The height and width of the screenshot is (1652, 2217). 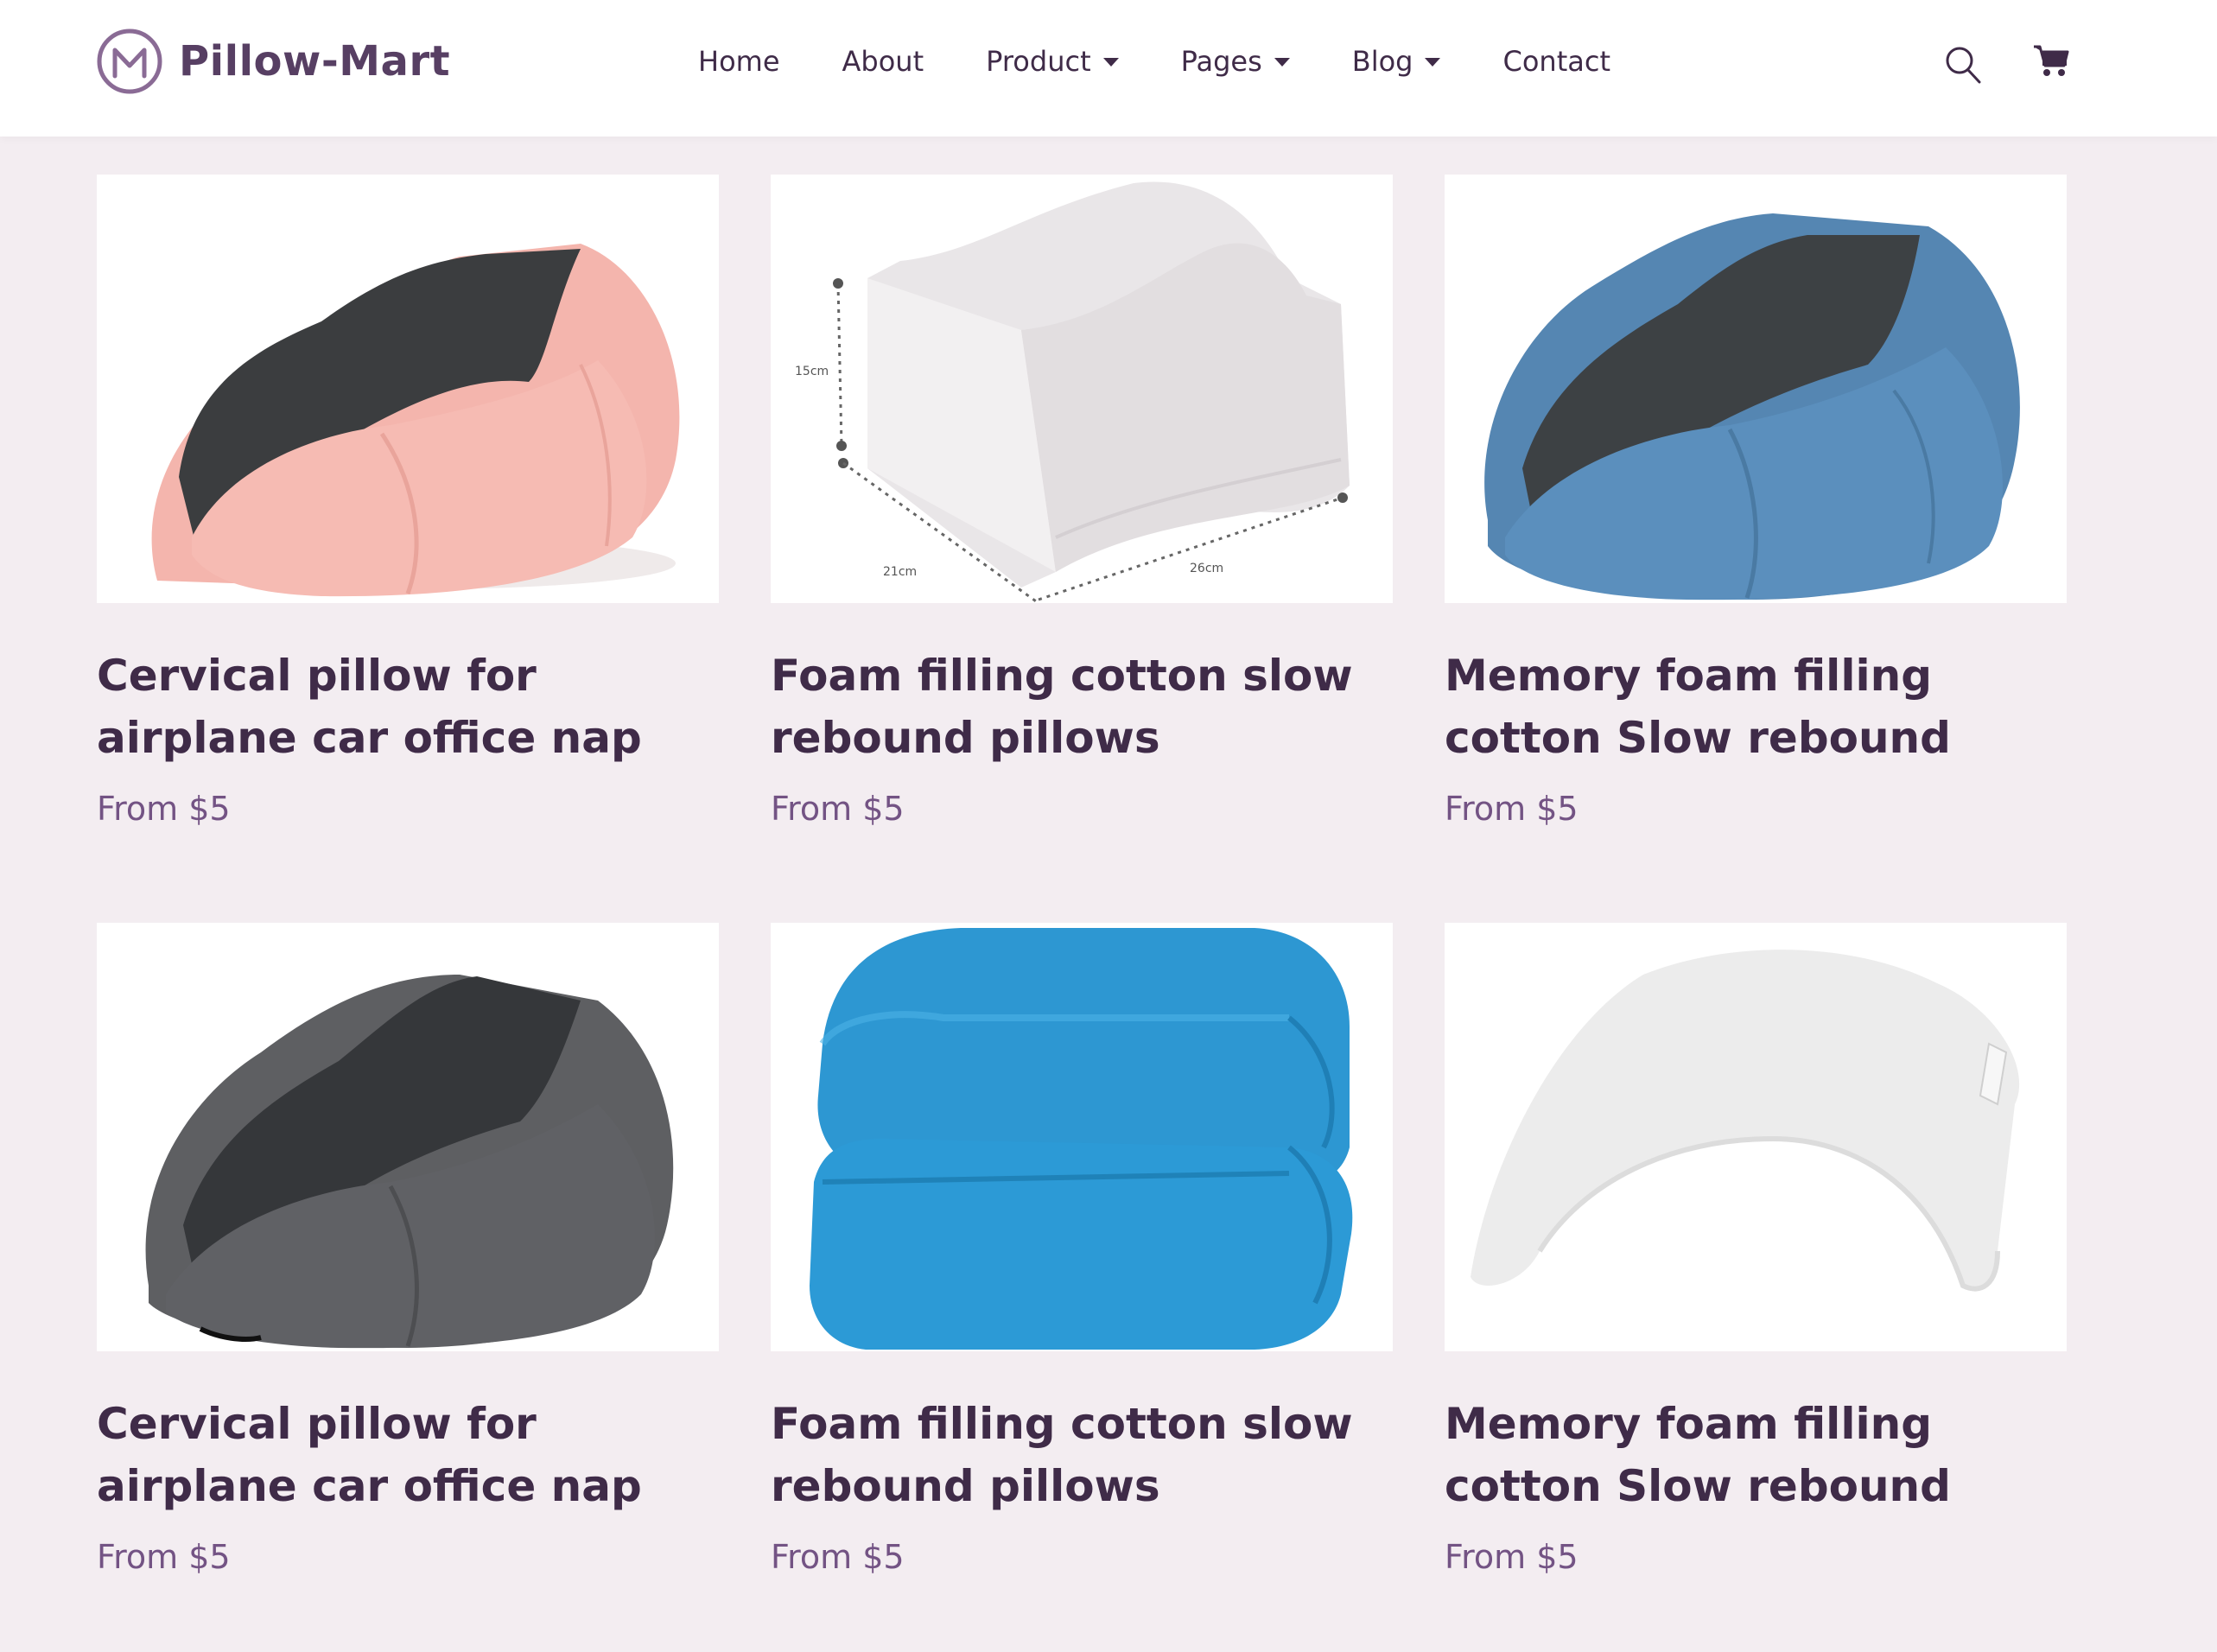 I want to click on shopping-cart-icon, so click(x=2051, y=61).